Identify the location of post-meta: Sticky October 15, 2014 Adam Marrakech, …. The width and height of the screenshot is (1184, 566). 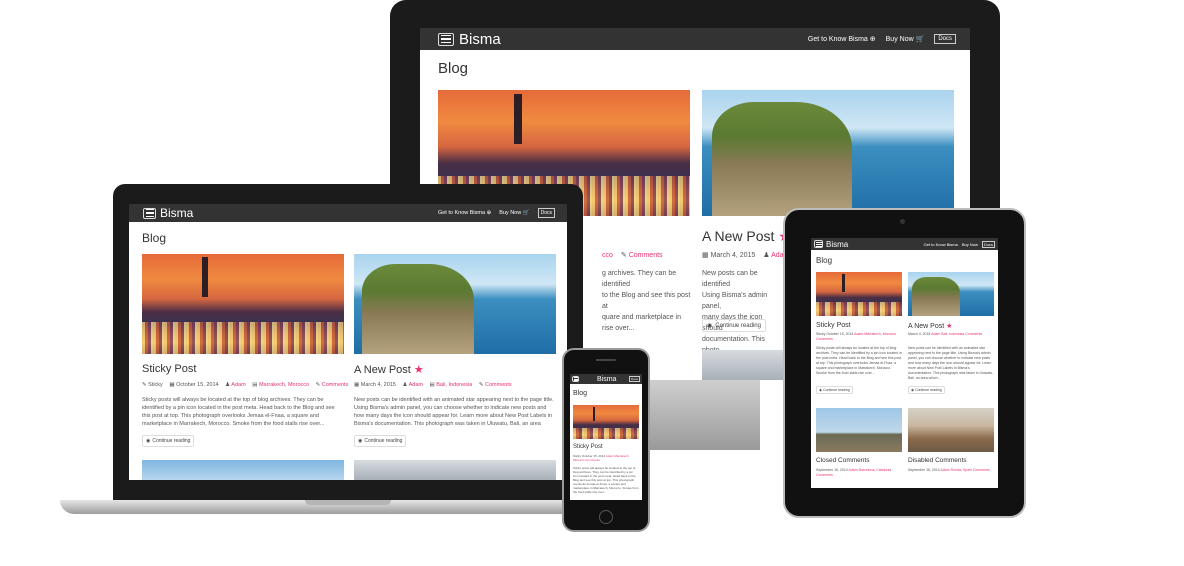
(859, 337).